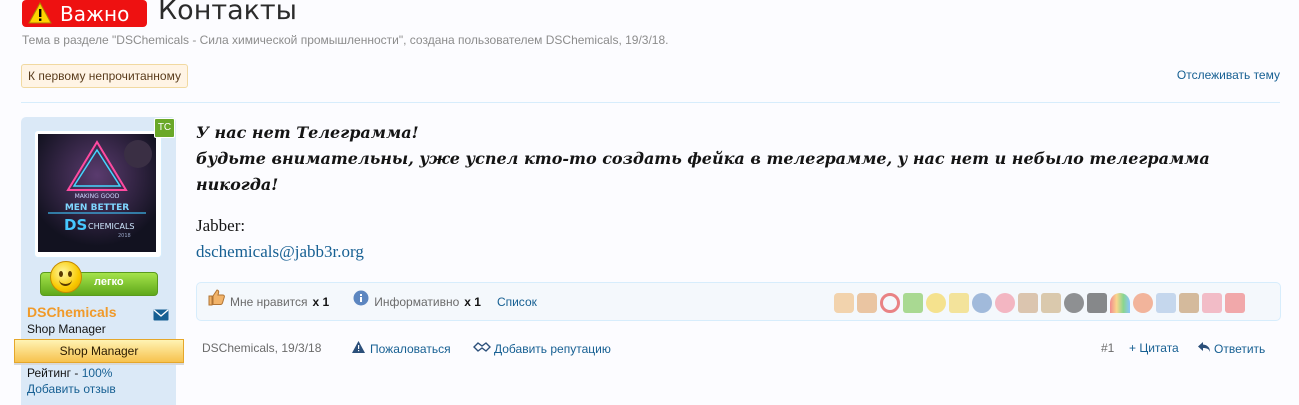 The width and height of the screenshot is (1299, 405). I want to click on quote-label: + Цитата, so click(1154, 348).